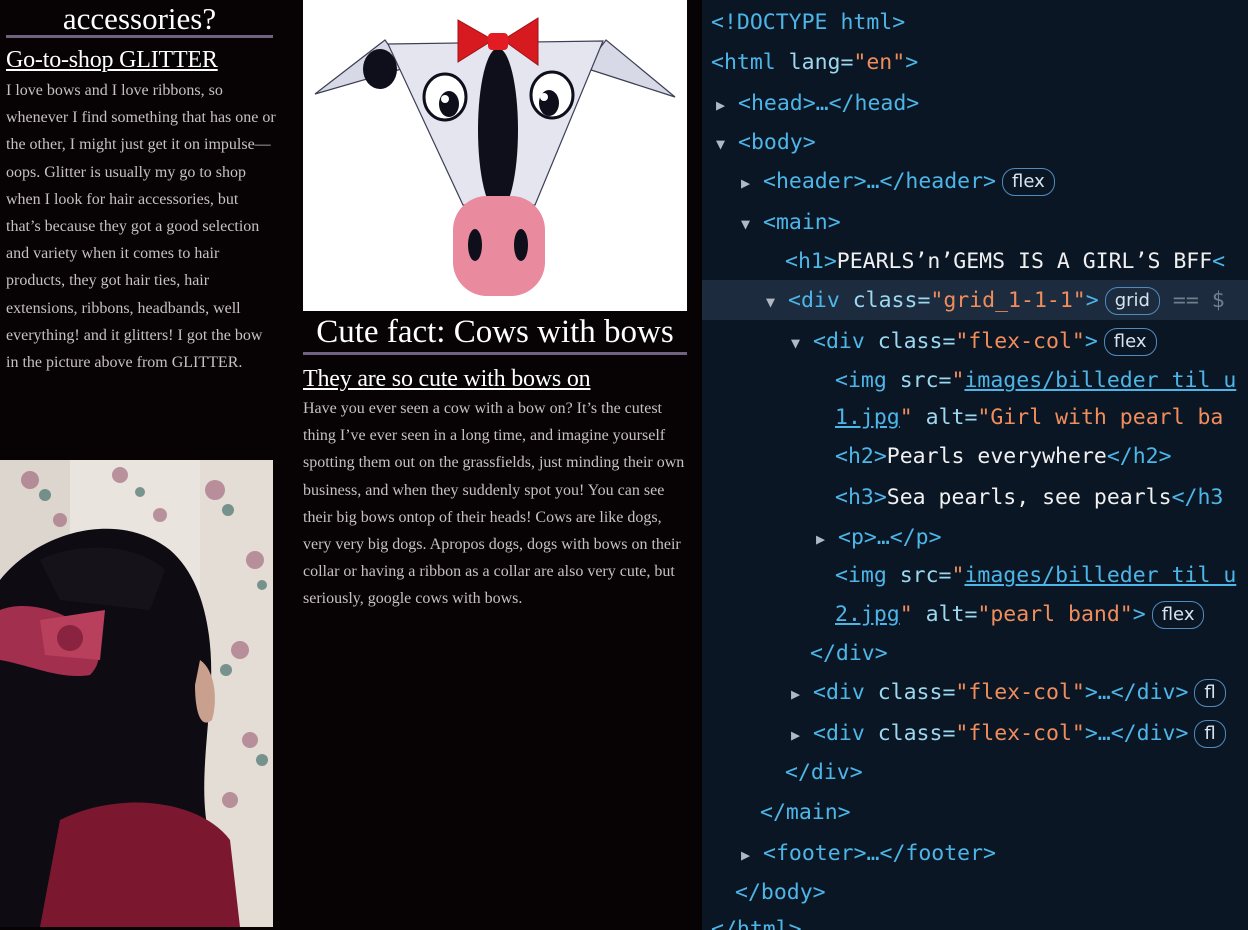  Describe the element at coordinates (1008, 693) in the screenshot. I see `dom-node-div-flexcol-2: ▶ <div class="flex-col">…</div> fl` at that location.